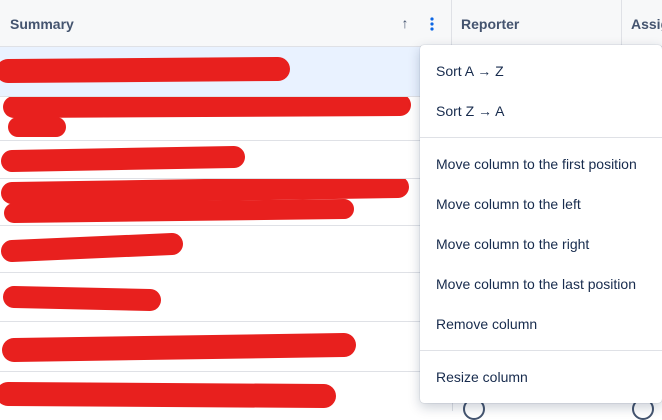  What do you see at coordinates (405, 23) in the screenshot?
I see `arrow-up-icon: ↑` at bounding box center [405, 23].